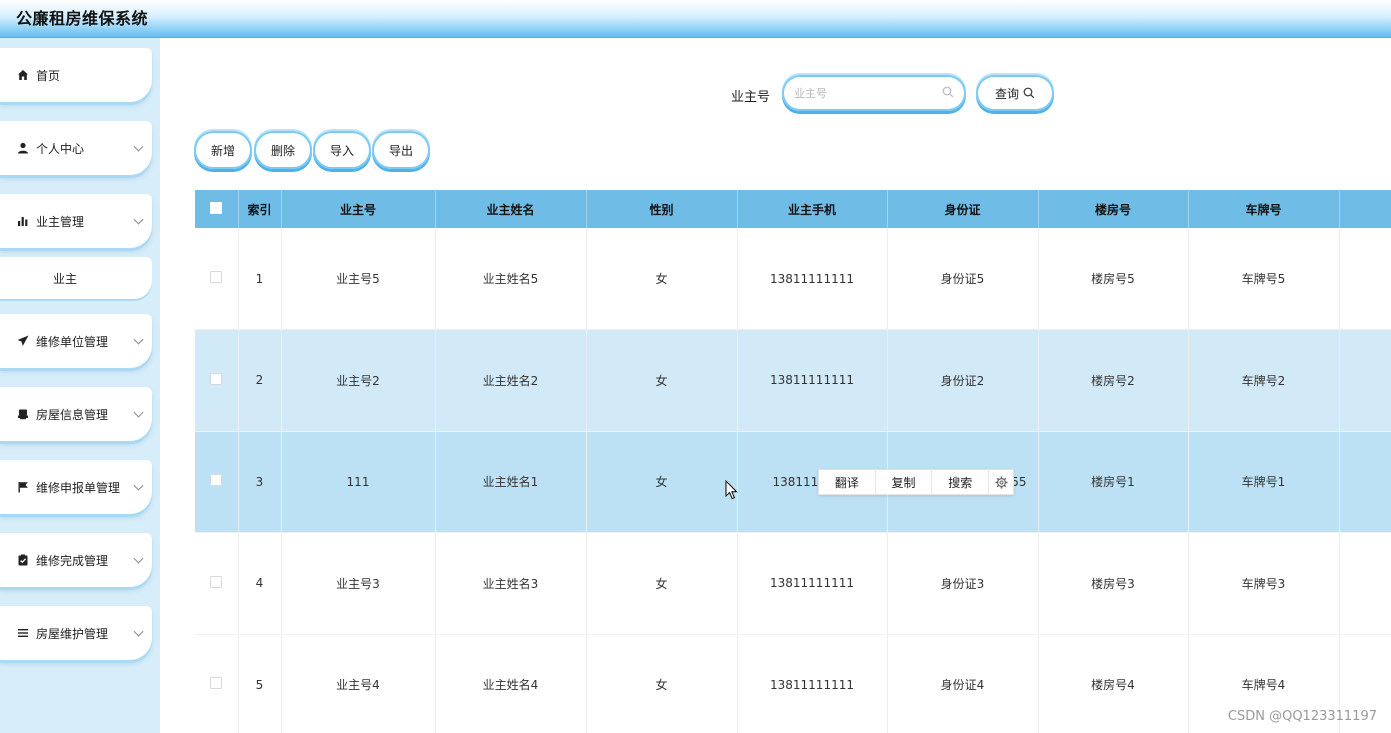  I want to click on delete-button: 删除, so click(283, 150).